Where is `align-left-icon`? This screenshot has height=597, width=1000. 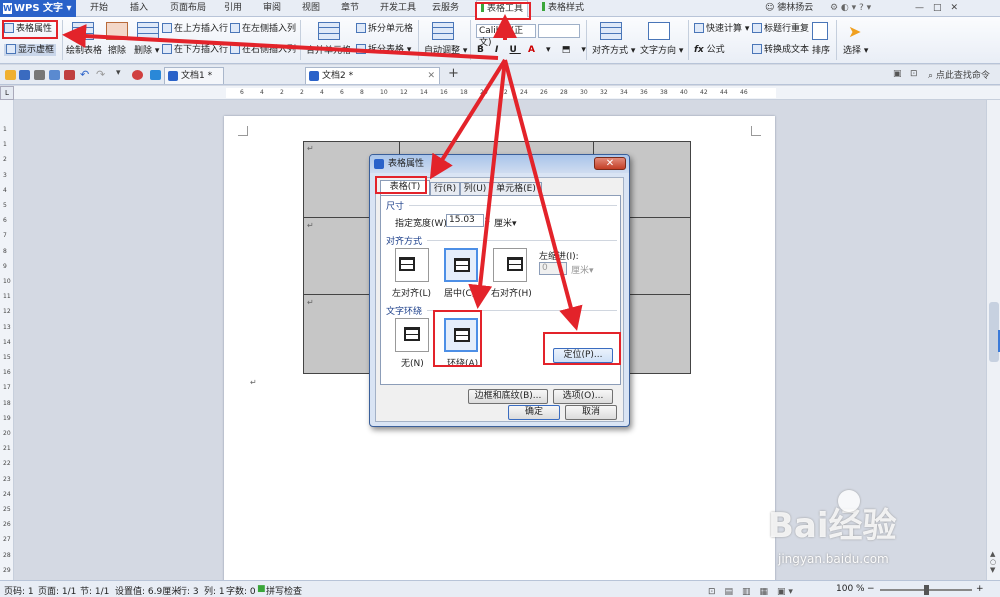 align-left-icon is located at coordinates (407, 264).